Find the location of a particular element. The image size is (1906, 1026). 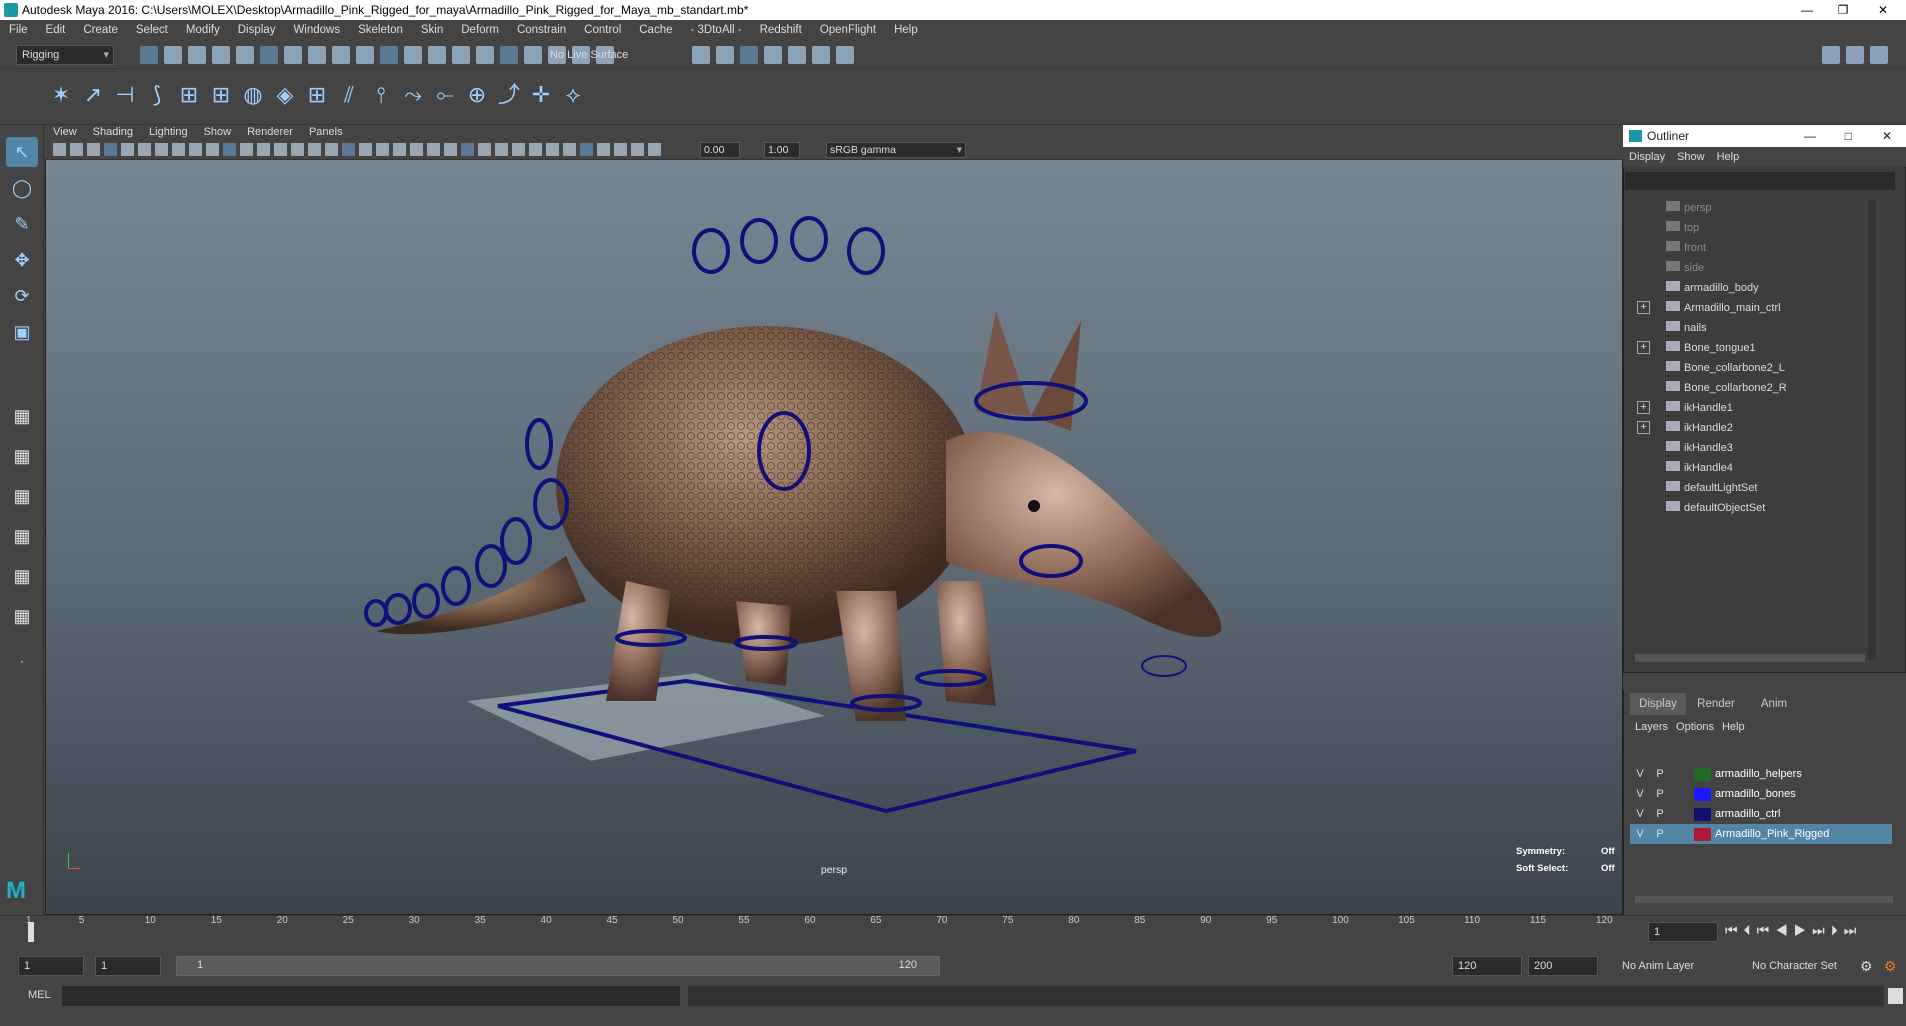

four-view-icon: ▦ is located at coordinates (22, 456).